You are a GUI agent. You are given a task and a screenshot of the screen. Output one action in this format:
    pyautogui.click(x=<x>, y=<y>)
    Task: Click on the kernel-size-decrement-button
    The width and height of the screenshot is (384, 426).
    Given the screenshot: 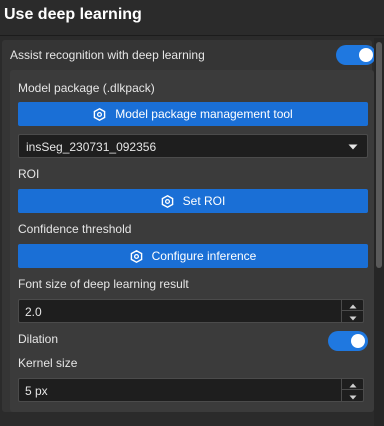 What is the action you would take?
    pyautogui.click(x=352, y=395)
    